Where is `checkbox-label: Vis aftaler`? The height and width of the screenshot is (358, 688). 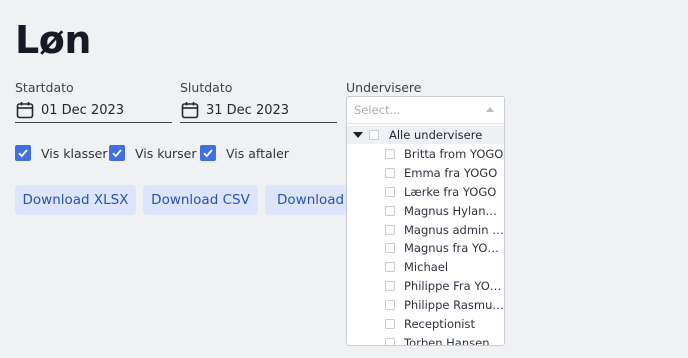 checkbox-label: Vis aftaler is located at coordinates (257, 153).